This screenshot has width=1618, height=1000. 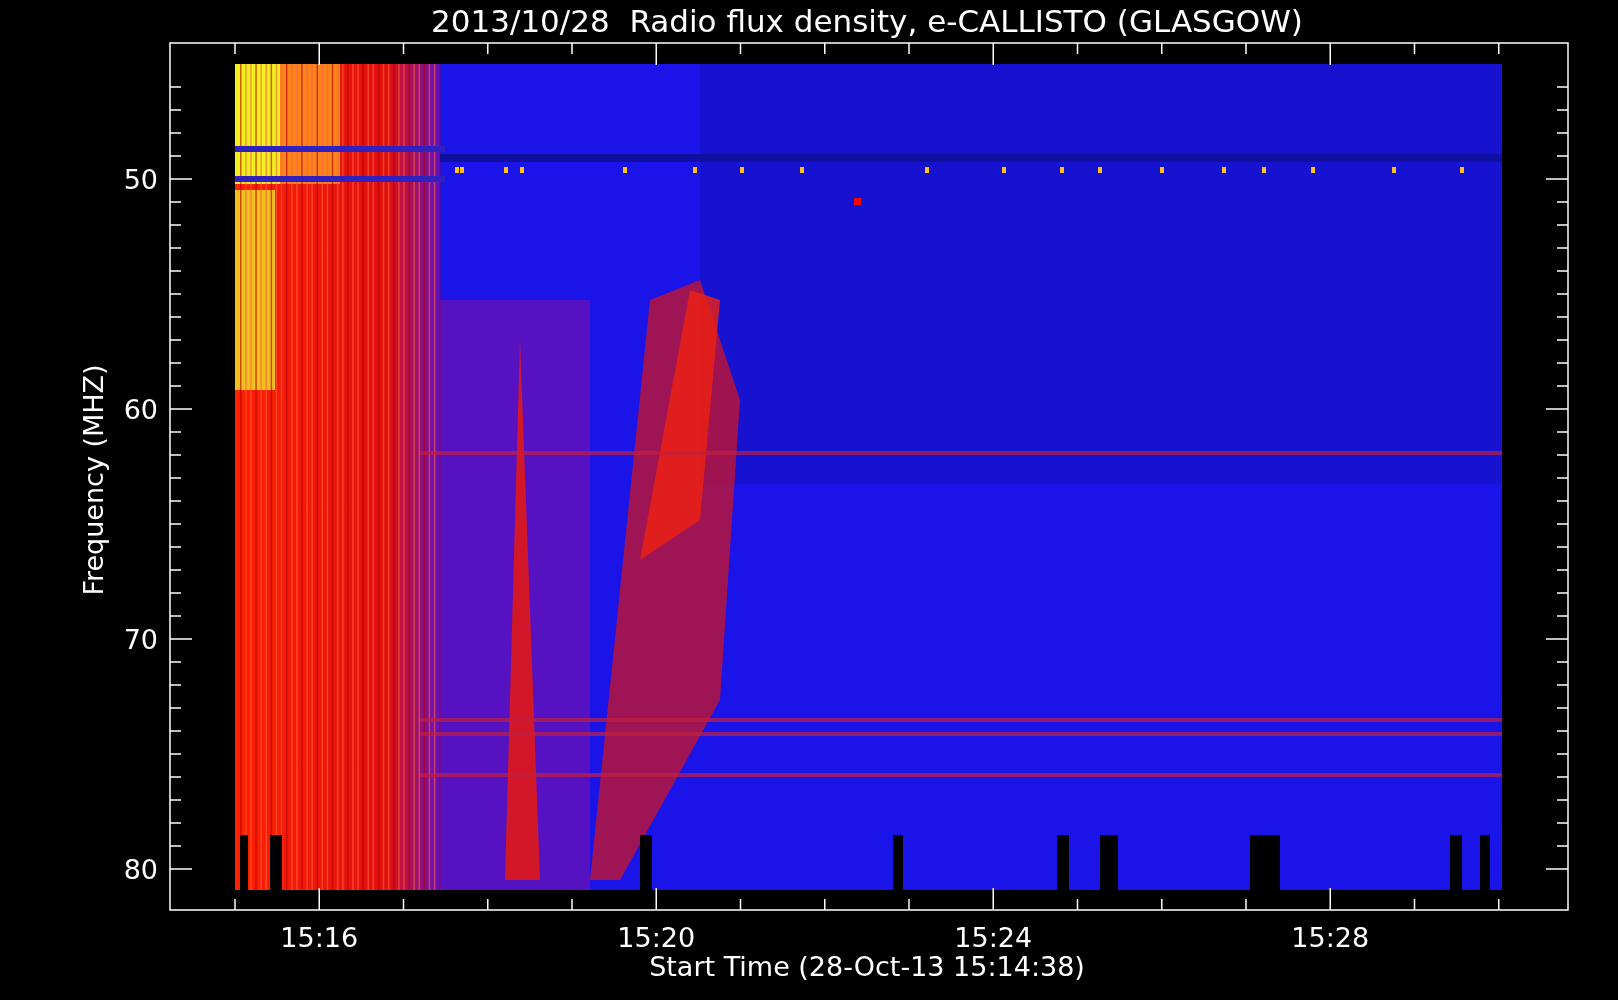 What do you see at coordinates (1330, 937) in the screenshot?
I see `tick-label: 15:28` at bounding box center [1330, 937].